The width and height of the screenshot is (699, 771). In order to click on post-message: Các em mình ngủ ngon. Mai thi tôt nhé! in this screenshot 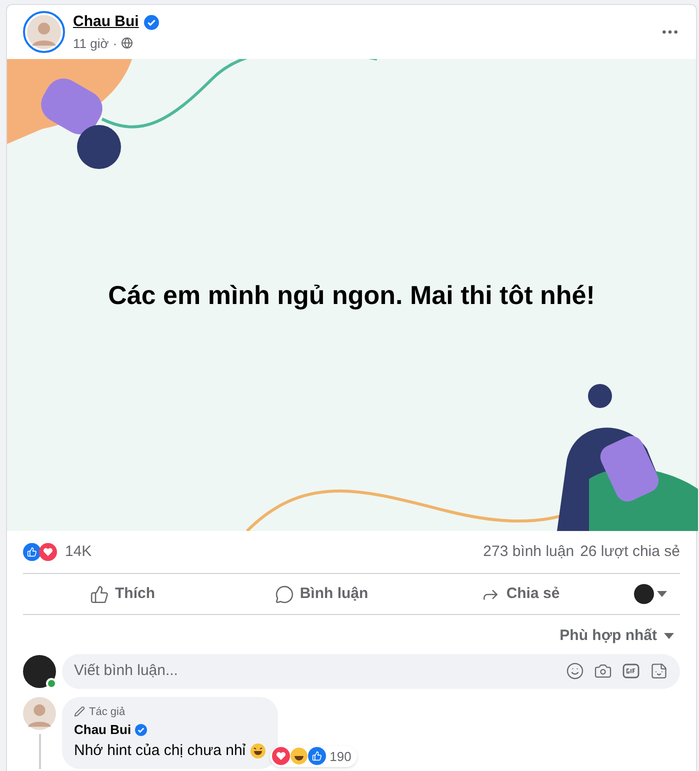, I will do `click(351, 295)`.